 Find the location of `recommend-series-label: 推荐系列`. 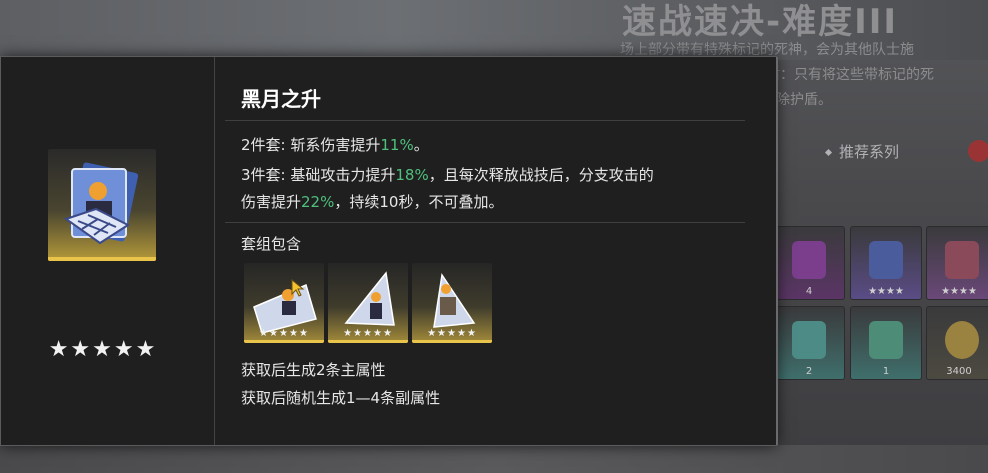

recommend-series-label: 推荐系列 is located at coordinates (869, 152).